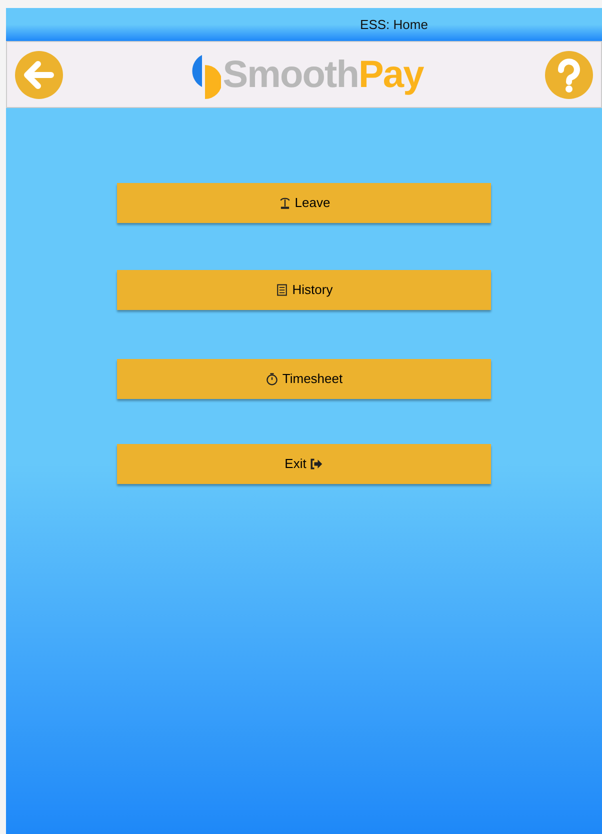  What do you see at coordinates (39, 74) in the screenshot?
I see `back-icon` at bounding box center [39, 74].